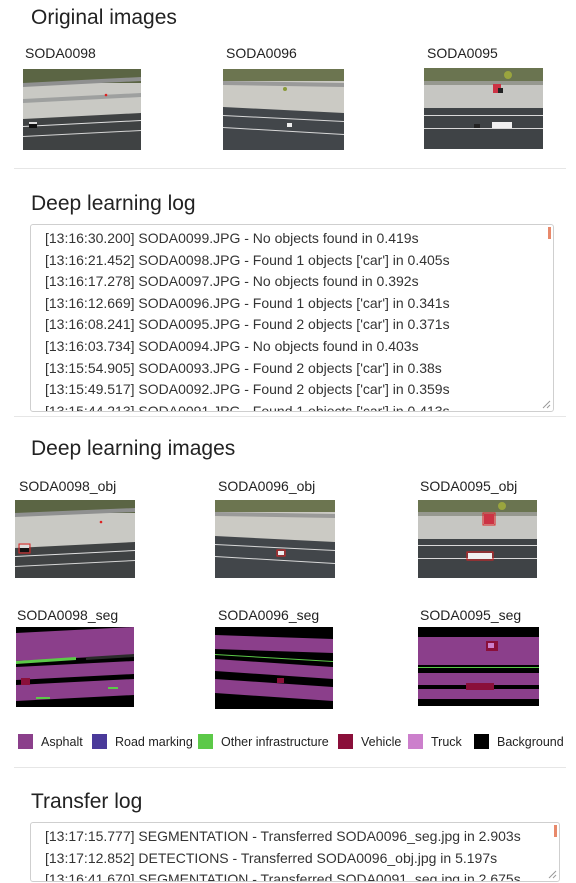  Describe the element at coordinates (267, 486) in the screenshot. I see `obj-image-label: SODA0096_obj` at that location.